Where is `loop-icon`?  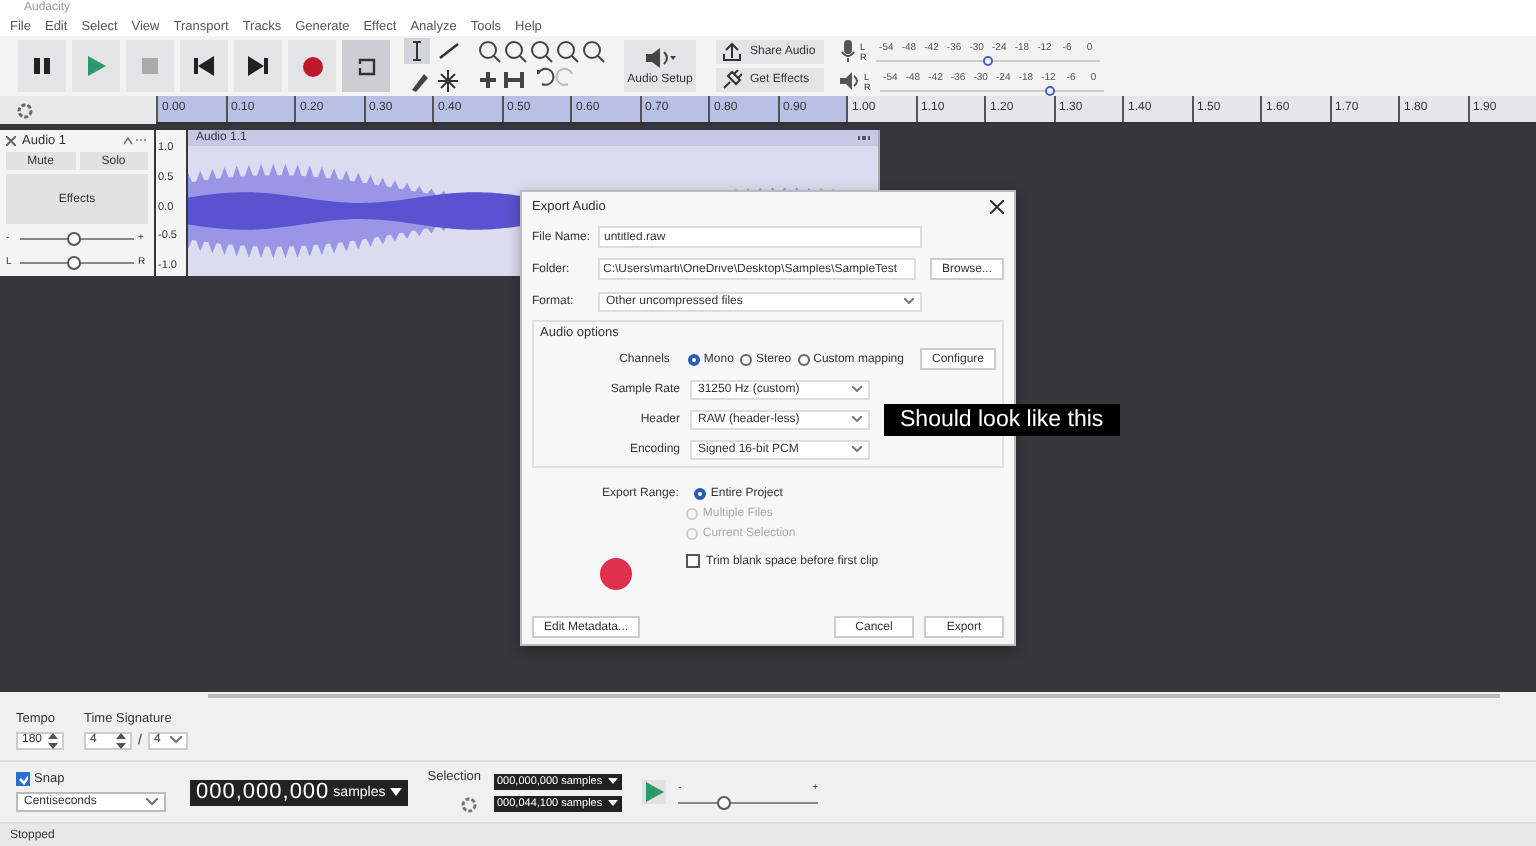
loop-icon is located at coordinates (366, 66).